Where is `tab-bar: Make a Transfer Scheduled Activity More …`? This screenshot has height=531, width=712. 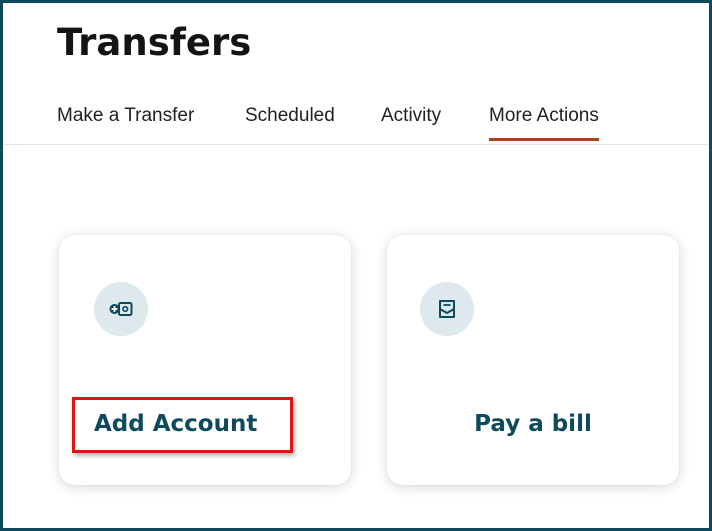
tab-bar: Make a Transfer Scheduled Activity More … is located at coordinates (356, 123).